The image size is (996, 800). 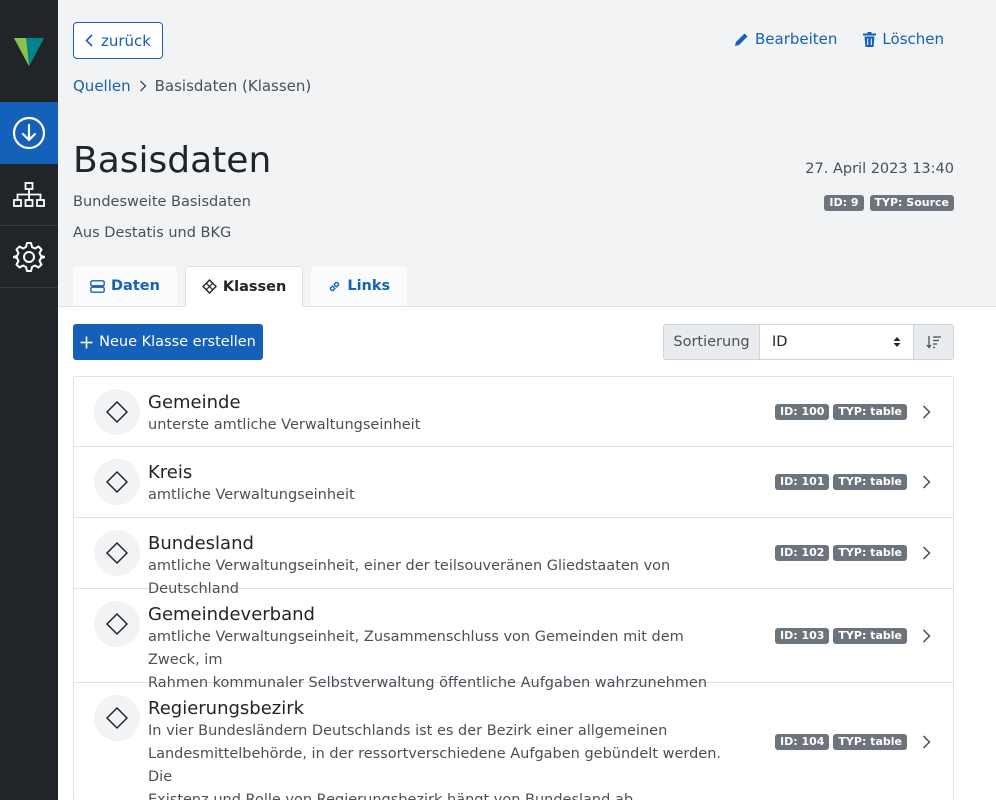 I want to click on page-subtitle: Bundesweite Basisdaten, so click(x=162, y=202).